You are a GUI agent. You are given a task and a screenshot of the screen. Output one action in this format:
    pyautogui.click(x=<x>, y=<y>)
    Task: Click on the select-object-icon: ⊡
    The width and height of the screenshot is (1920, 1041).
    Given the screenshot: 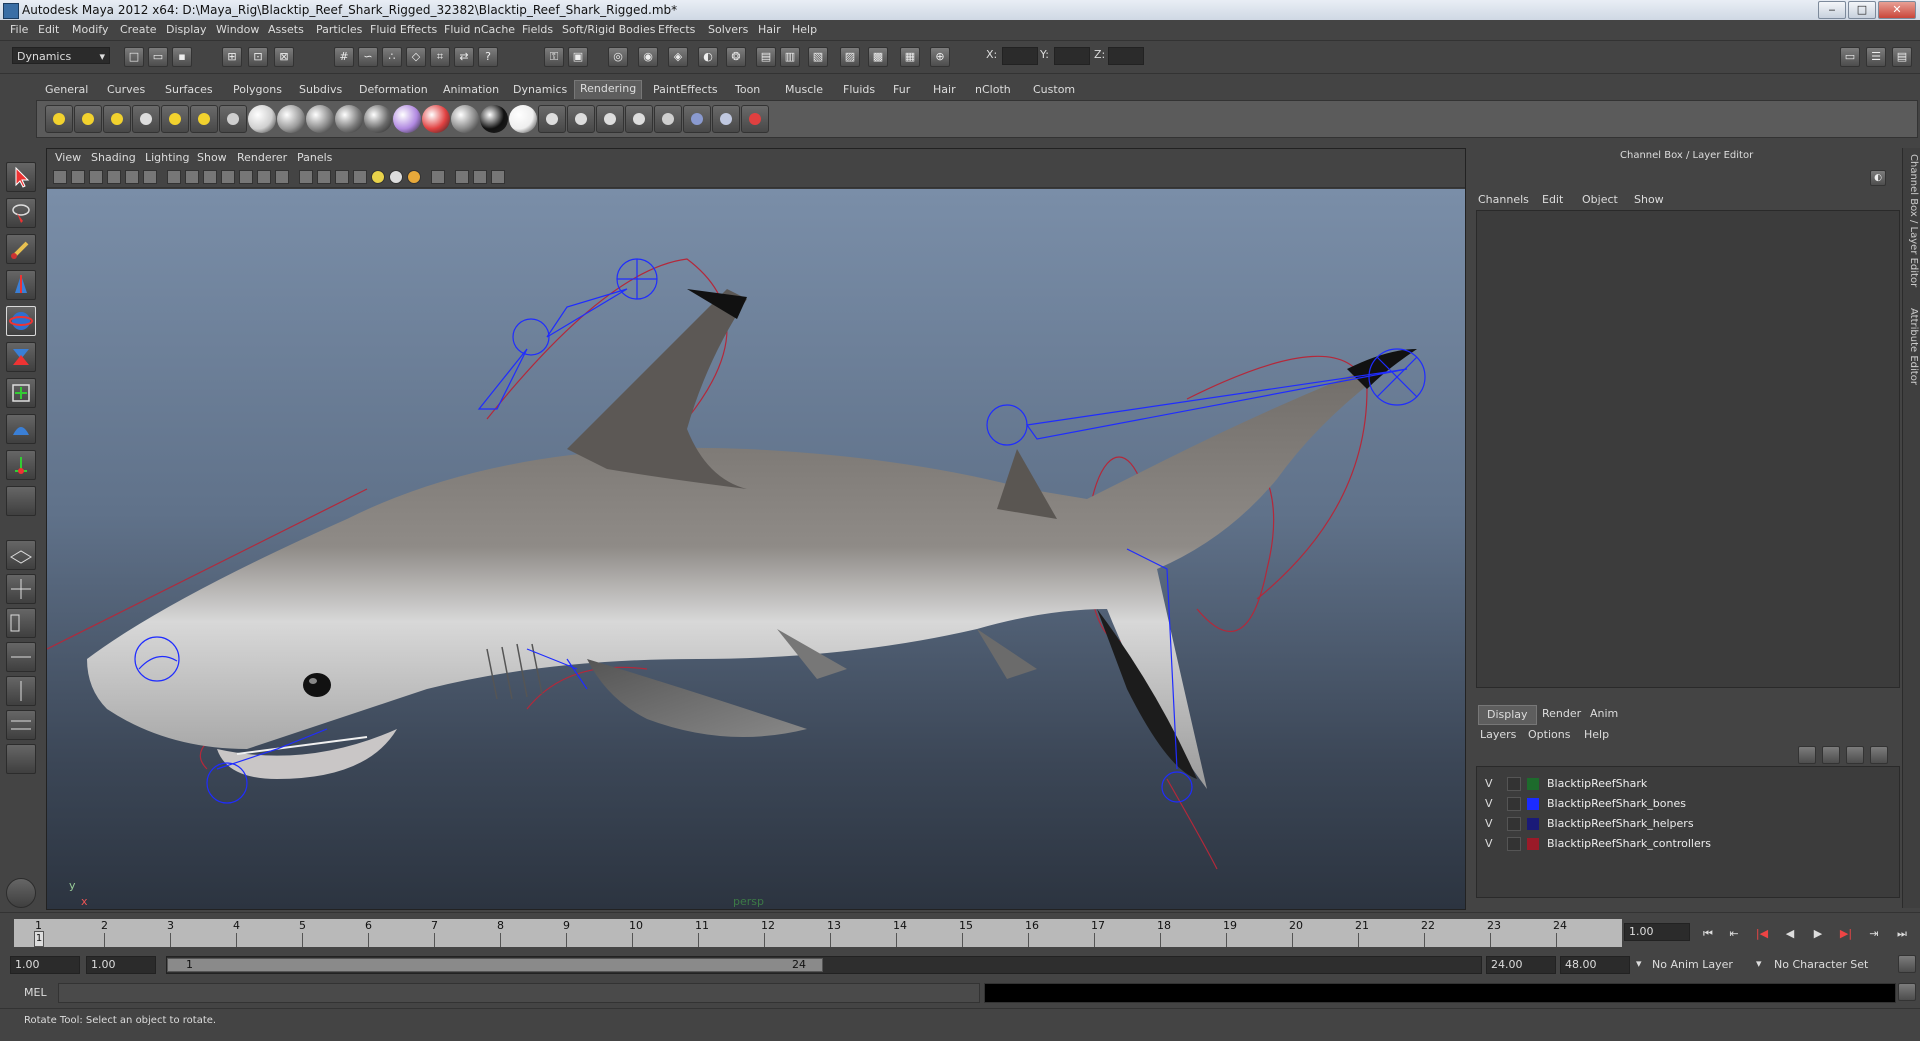 What is the action you would take?
    pyautogui.click(x=258, y=57)
    